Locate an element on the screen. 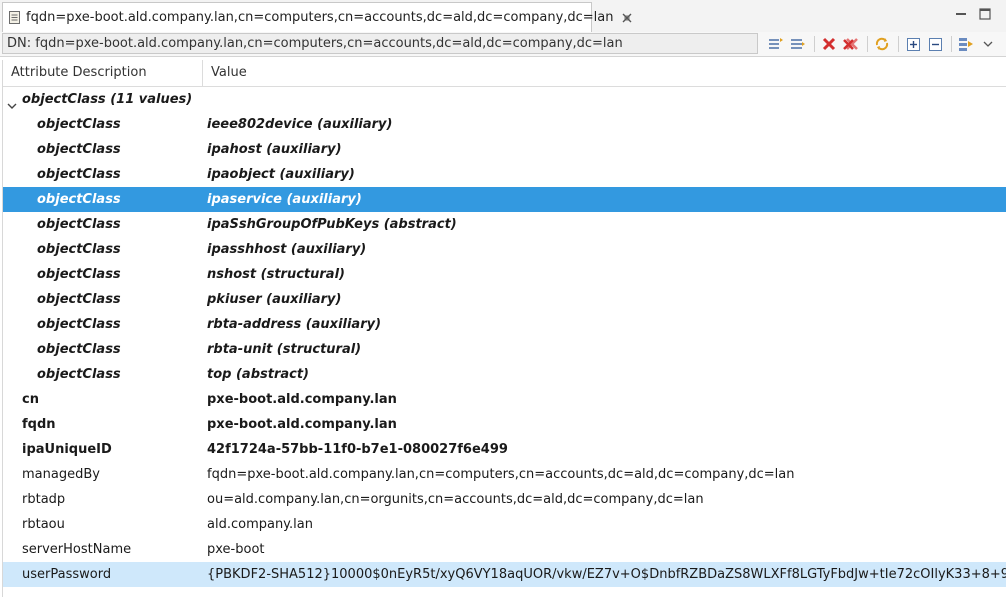 The width and height of the screenshot is (1006, 597). attribute-name: cn is located at coordinates (30, 399).